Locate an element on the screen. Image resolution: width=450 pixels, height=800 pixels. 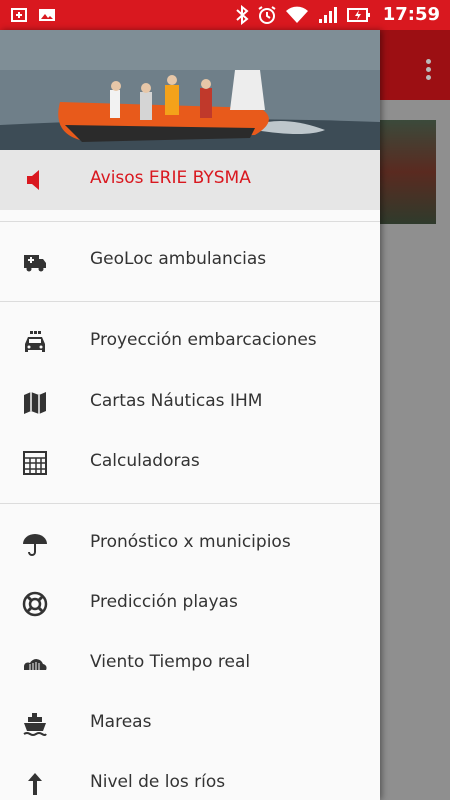
cloud-icon is located at coordinates (35, 664).